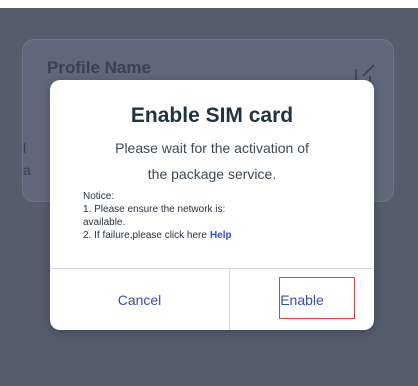 The image size is (418, 386). Describe the element at coordinates (145, 235) in the screenshot. I see `notice-line: 2. If failure,please click here` at that location.